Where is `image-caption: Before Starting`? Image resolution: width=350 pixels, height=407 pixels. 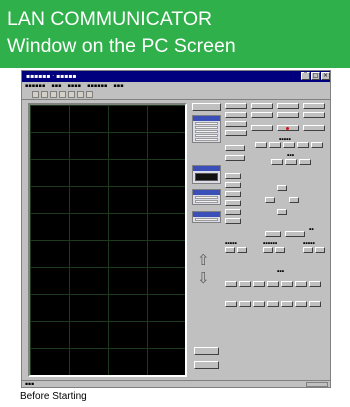 image-caption: Before Starting is located at coordinates (53, 396).